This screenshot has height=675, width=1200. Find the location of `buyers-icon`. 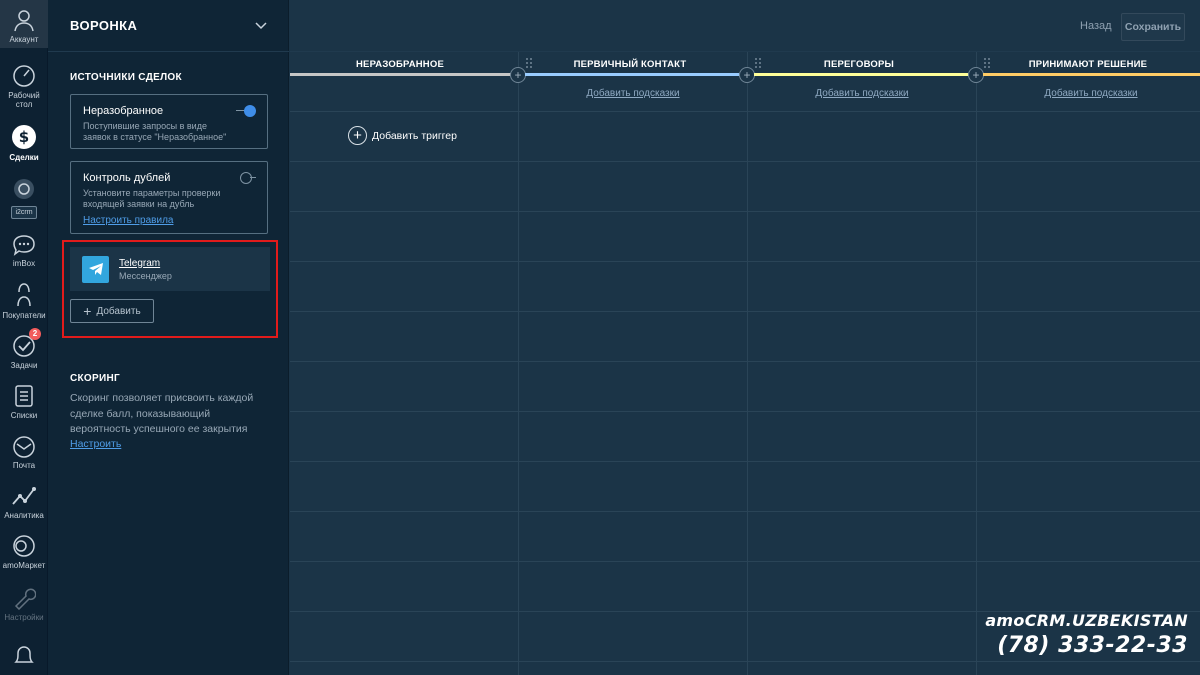

buyers-icon is located at coordinates (24, 295).